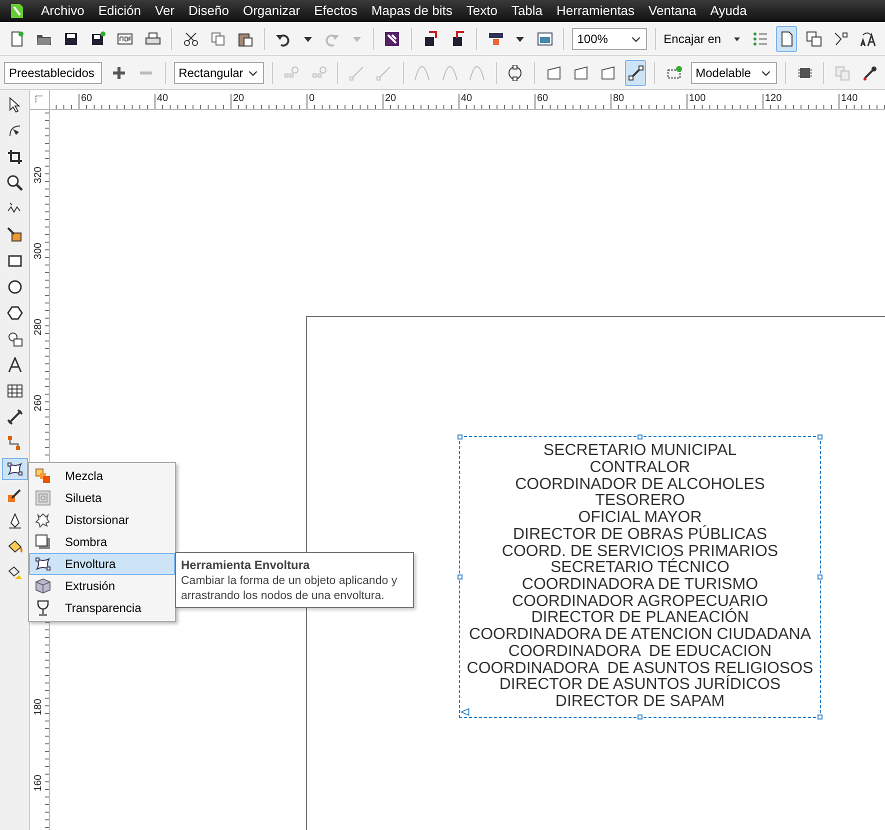 The height and width of the screenshot is (830, 885). I want to click on flyout-menu-item: Sombra, so click(102, 542).